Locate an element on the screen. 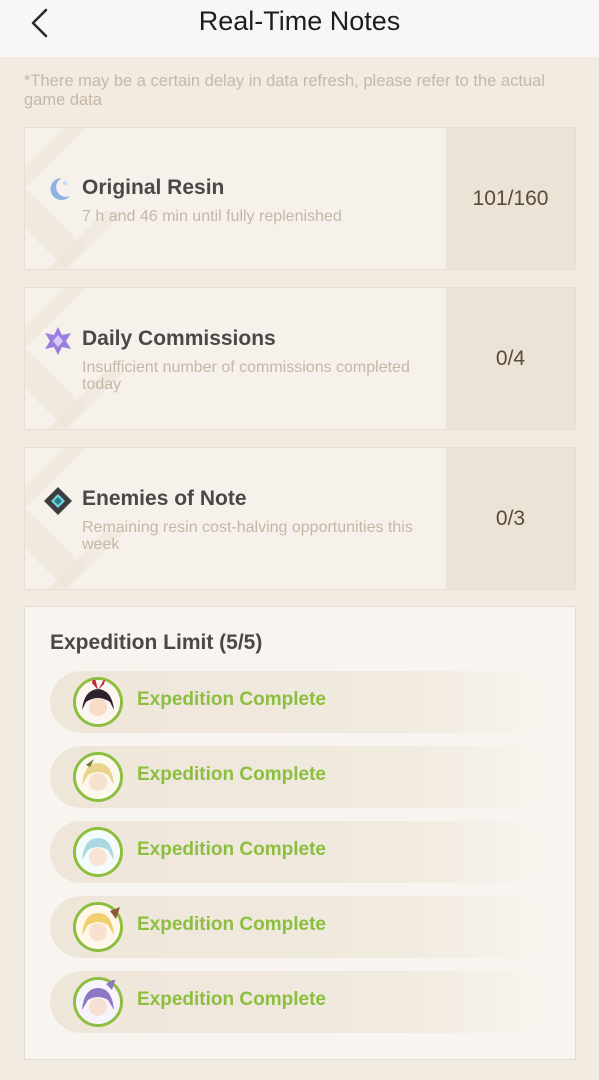 The image size is (599, 1080). commission-star-icon is located at coordinates (58, 341).